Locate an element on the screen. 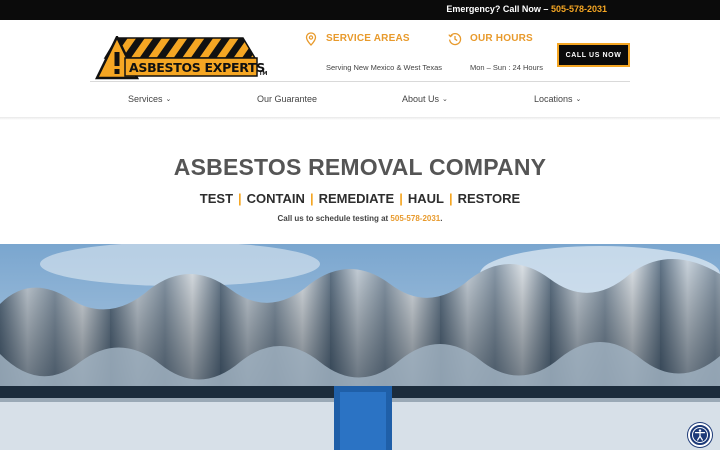  service-areas-subtitle: Serving New Mexico & West Texas is located at coordinates (384, 67).